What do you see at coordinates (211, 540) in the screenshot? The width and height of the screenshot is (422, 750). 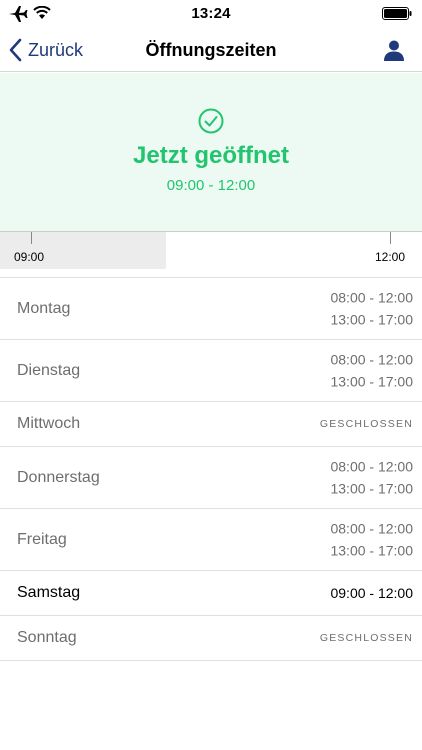 I see `day-row-freitag: Freitag 08:00 - 12:00 13:00 - 17:00` at bounding box center [211, 540].